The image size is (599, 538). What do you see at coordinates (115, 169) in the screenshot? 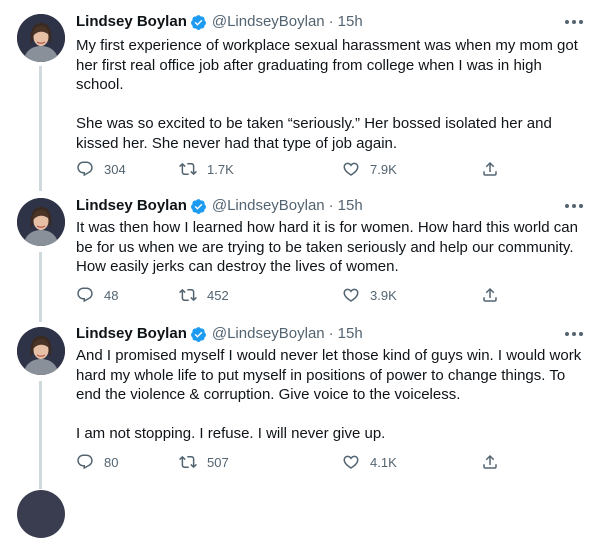
I see `reply-count: 304` at bounding box center [115, 169].